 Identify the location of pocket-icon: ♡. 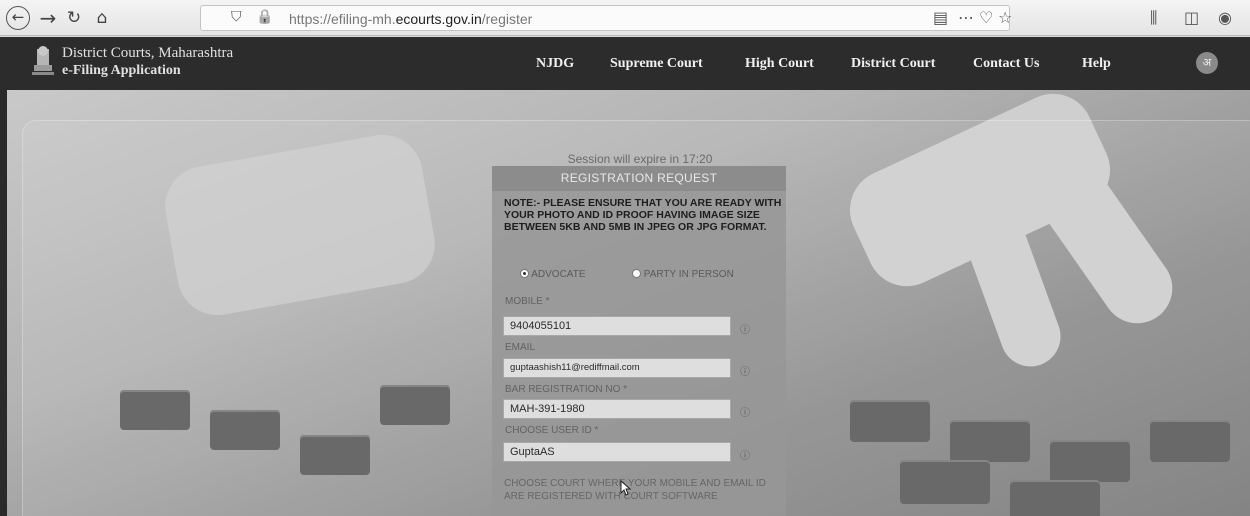
(986, 17).